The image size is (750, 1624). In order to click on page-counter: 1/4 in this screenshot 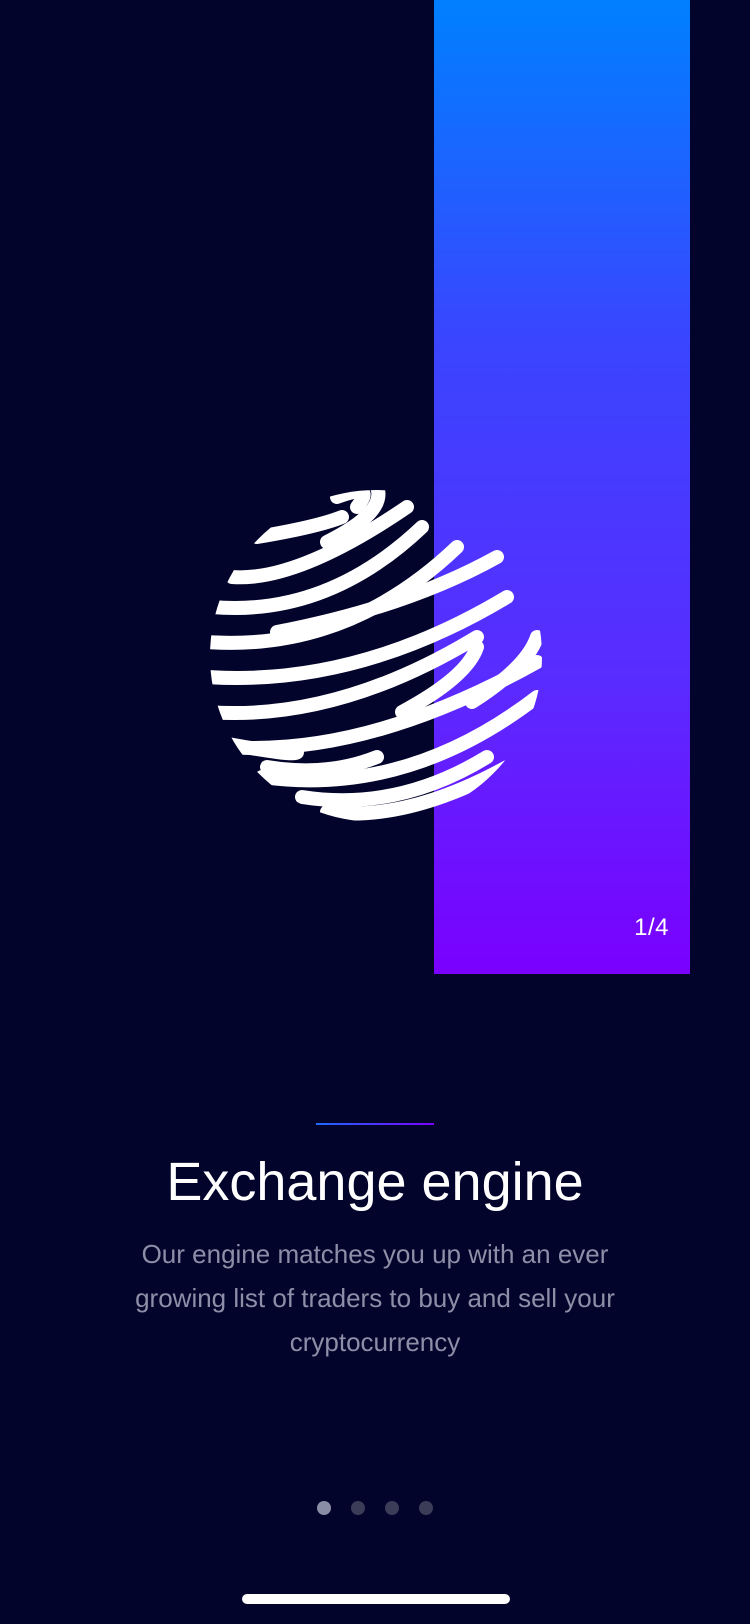, I will do `click(651, 927)`.